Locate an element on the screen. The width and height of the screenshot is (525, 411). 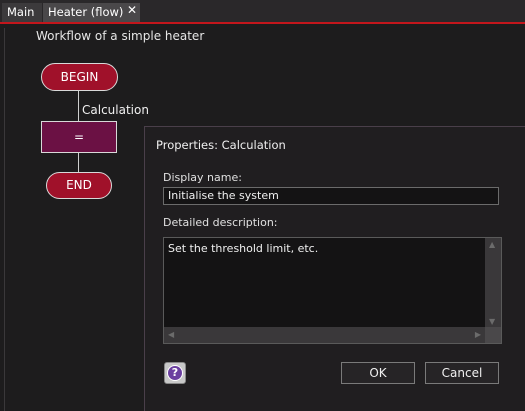
scroll-left-icon: ◀ is located at coordinates (171, 334).